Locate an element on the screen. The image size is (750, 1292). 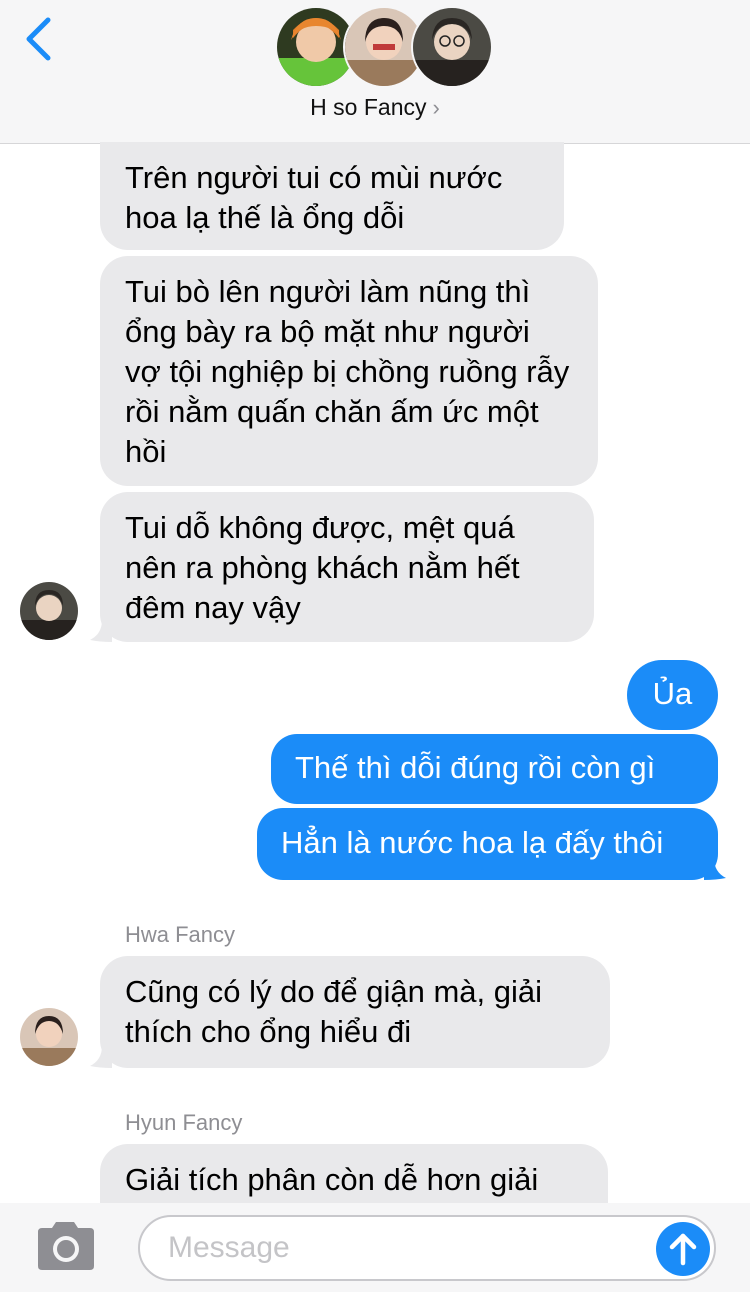
sender-name: Hwa Fancy is located at coordinates (180, 934).